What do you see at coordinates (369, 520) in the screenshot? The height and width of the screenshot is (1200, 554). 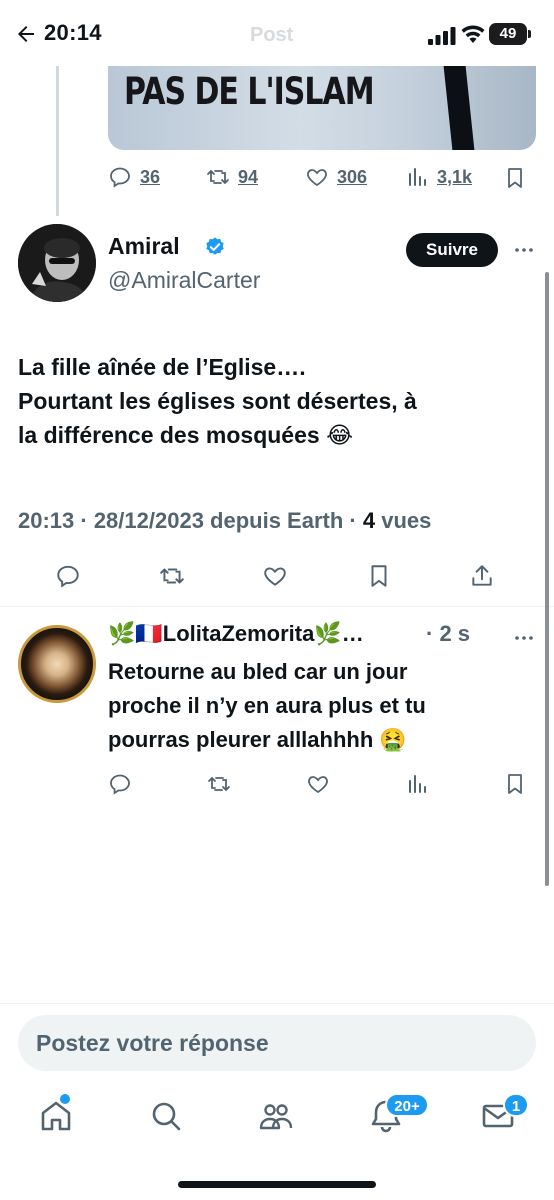 I see `tweet-views-count: 4` at bounding box center [369, 520].